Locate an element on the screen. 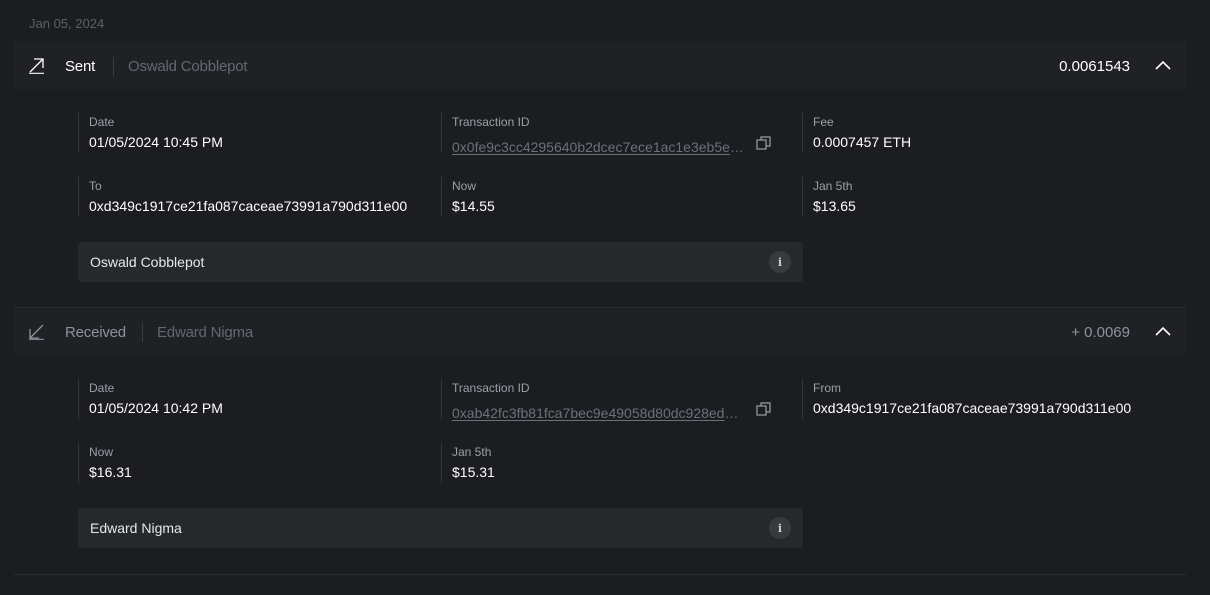 This screenshot has height=595, width=1210. historic-value-field: Jan 5th $15.31 is located at coordinates (468, 463).